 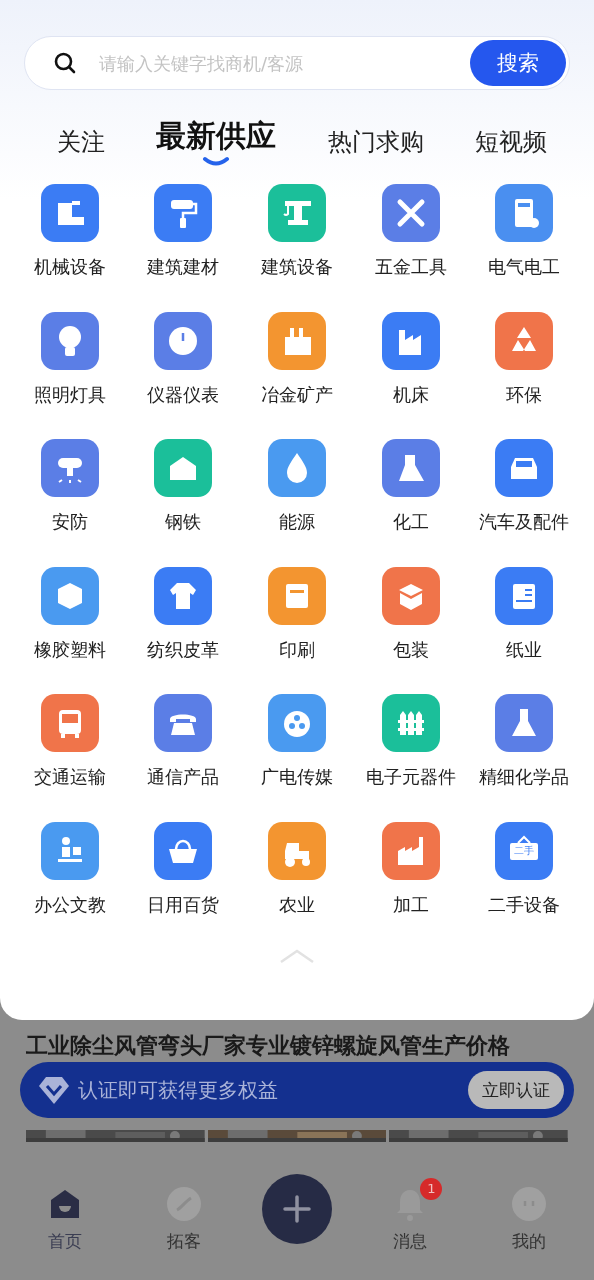 I want to click on category-label: 加工, so click(x=410, y=904).